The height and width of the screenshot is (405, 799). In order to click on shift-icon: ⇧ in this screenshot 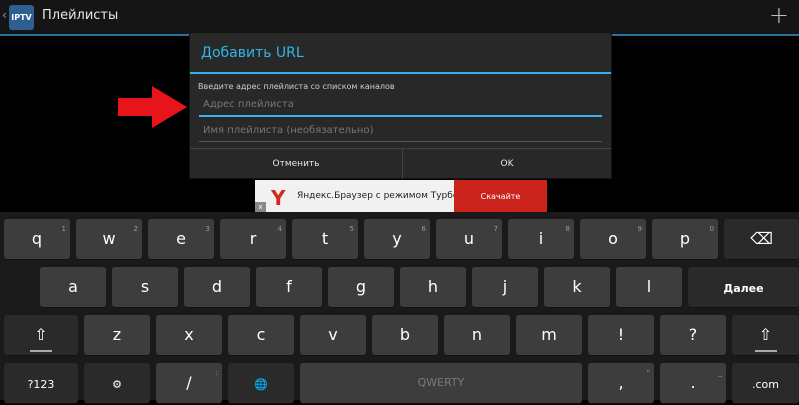, I will do `click(41, 334)`.